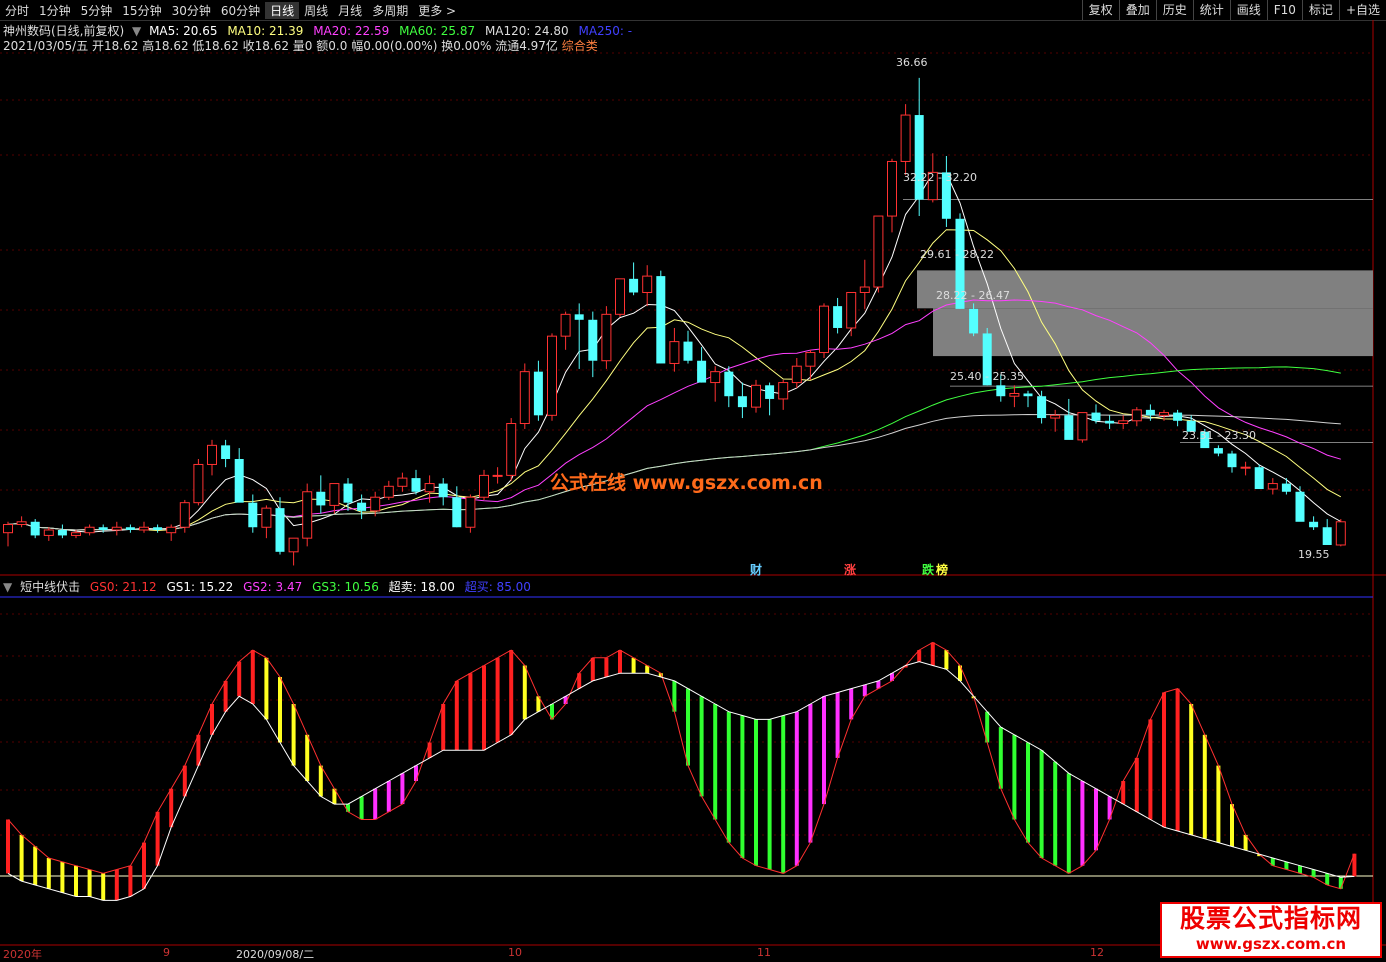  Describe the element at coordinates (850, 569) in the screenshot. I see `tag-zhang: 涨` at that location.